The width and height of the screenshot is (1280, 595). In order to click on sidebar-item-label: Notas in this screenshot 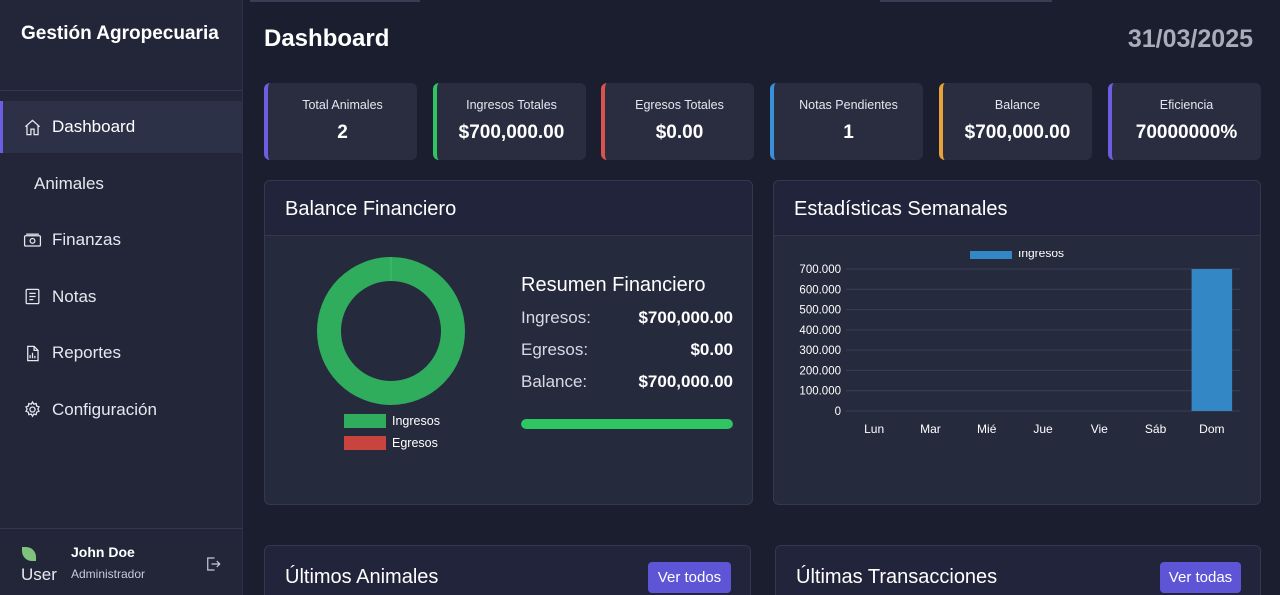, I will do `click(74, 296)`.